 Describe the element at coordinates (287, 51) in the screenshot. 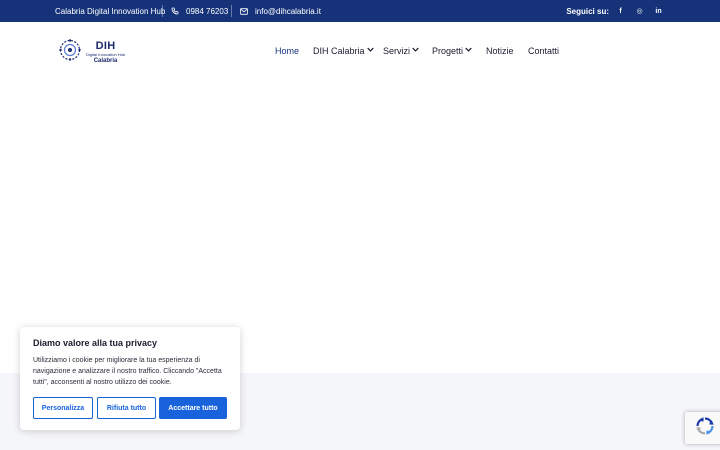

I see `nav-item-home: Home` at that location.